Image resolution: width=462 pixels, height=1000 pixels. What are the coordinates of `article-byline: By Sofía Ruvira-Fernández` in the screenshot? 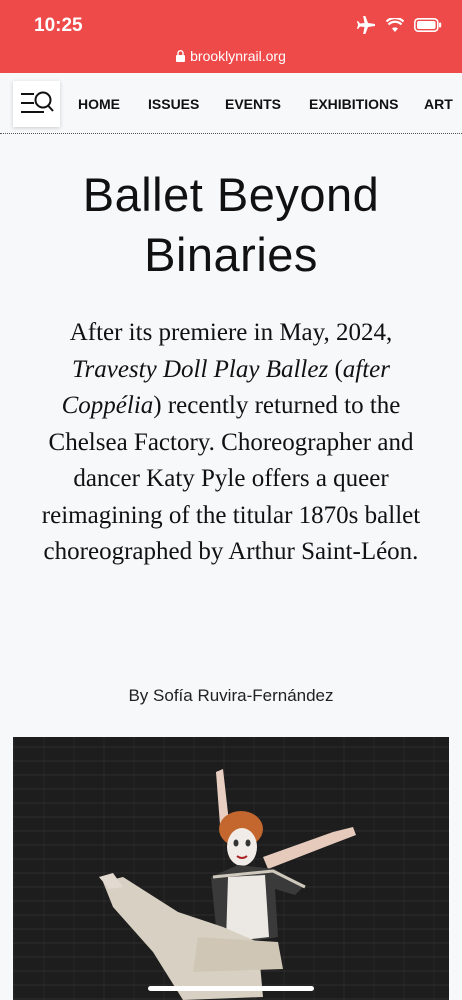 It's located at (231, 695).